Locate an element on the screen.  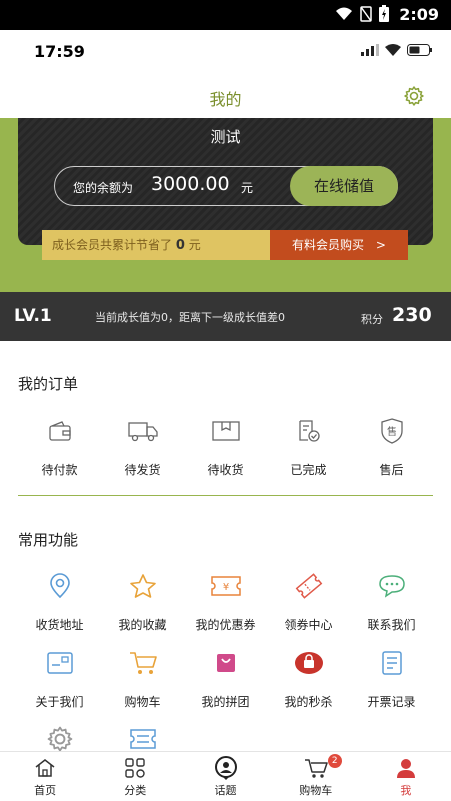
status-icons is located at coordinates (397, 50).